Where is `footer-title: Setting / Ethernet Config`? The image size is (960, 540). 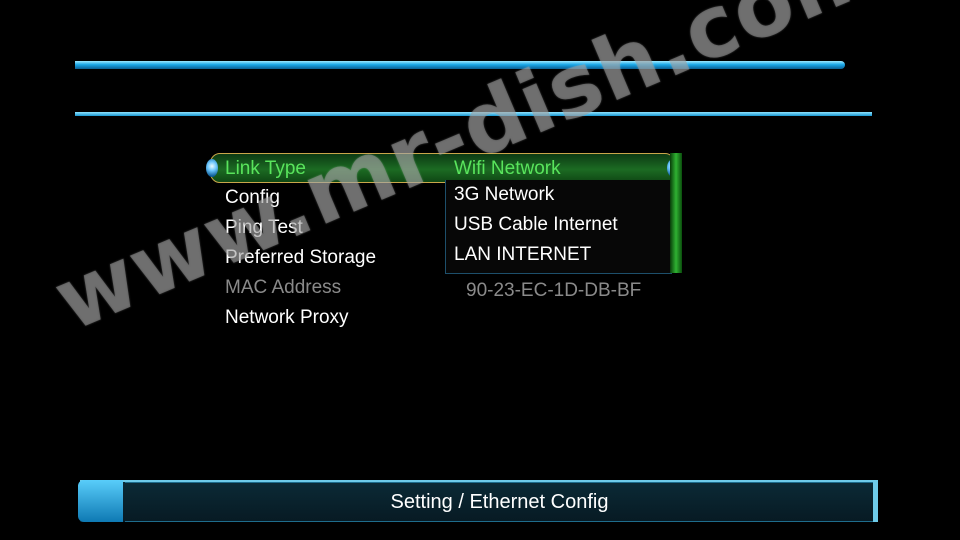 footer-title: Setting / Ethernet Config is located at coordinates (500, 502).